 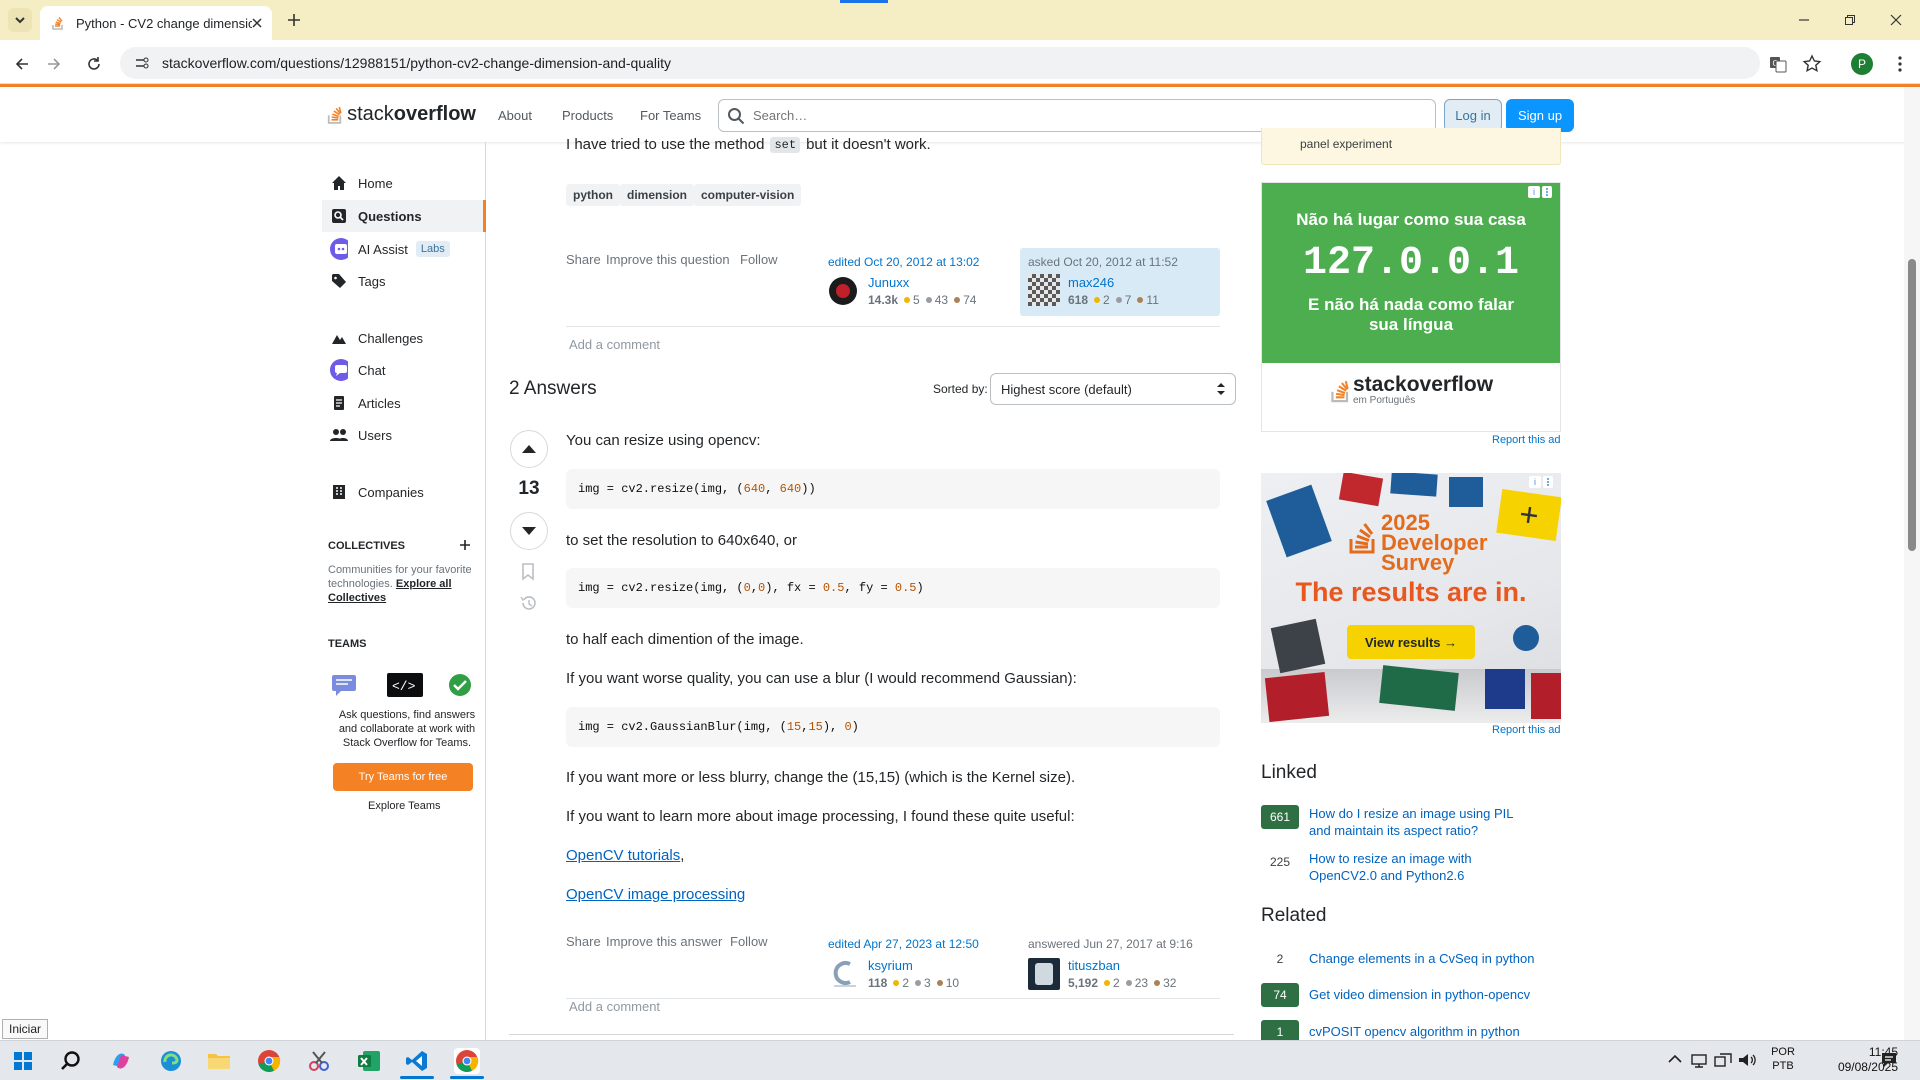 I want to click on explore-teams-link: Explore Teams, so click(x=404, y=806).